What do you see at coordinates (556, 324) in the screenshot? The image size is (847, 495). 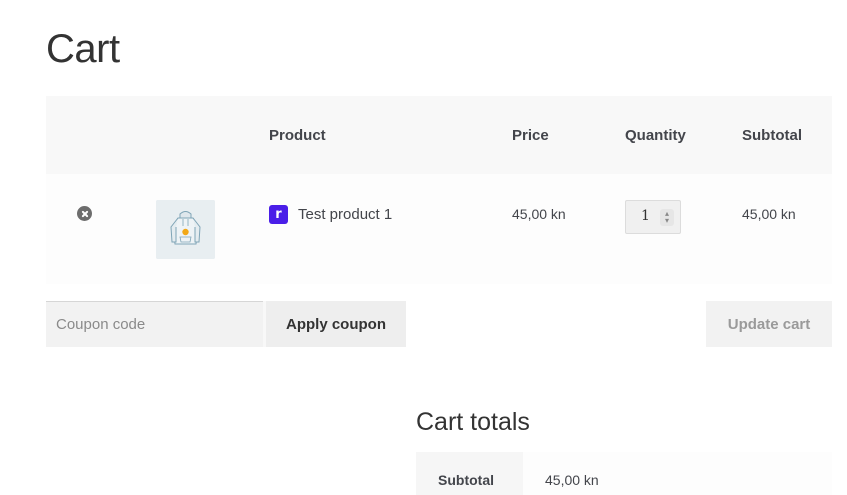 I see `actions-spacer` at bounding box center [556, 324].